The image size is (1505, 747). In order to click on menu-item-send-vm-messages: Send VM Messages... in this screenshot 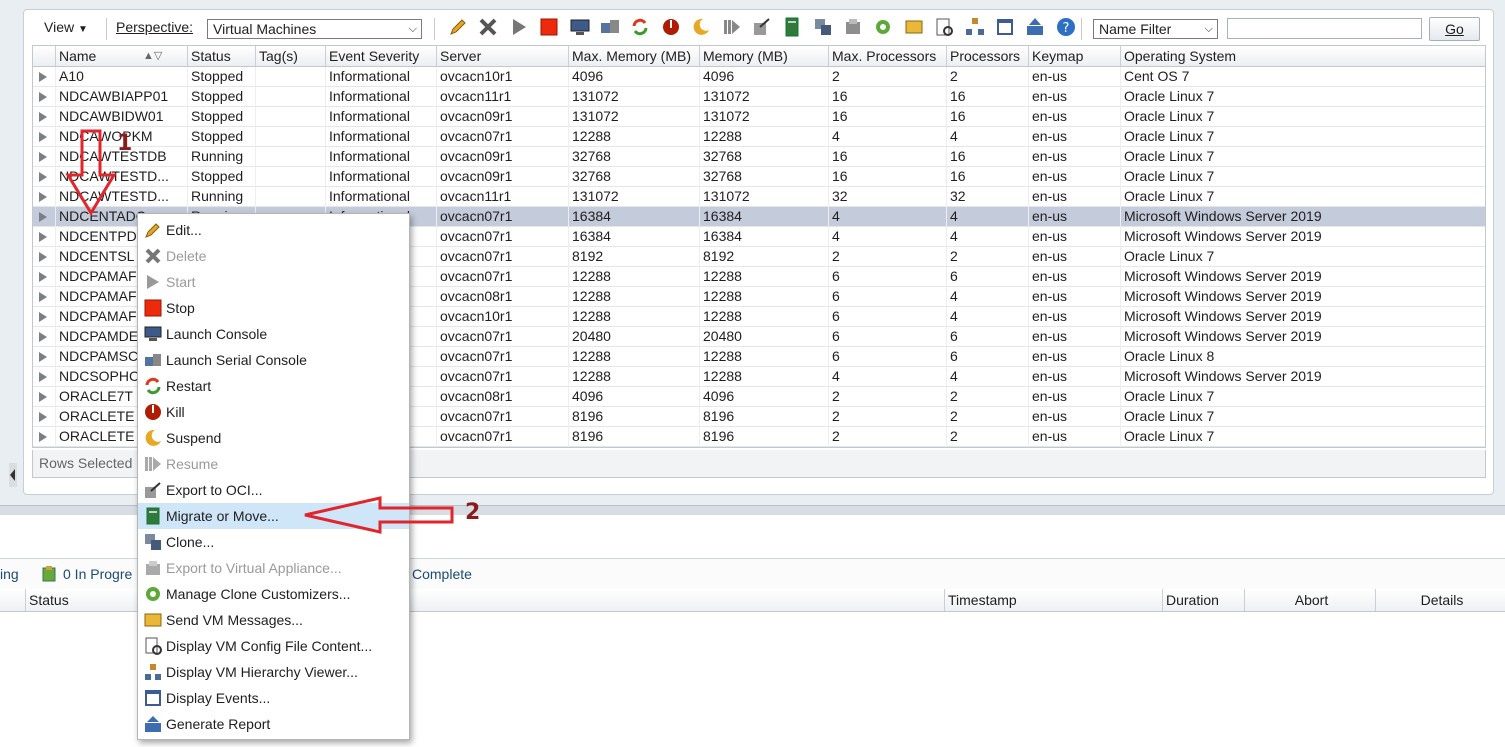, I will do `click(273, 620)`.